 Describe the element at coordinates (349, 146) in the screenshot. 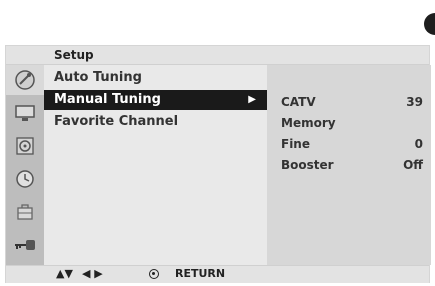

I see `setting-row-fine: Fine 0` at that location.